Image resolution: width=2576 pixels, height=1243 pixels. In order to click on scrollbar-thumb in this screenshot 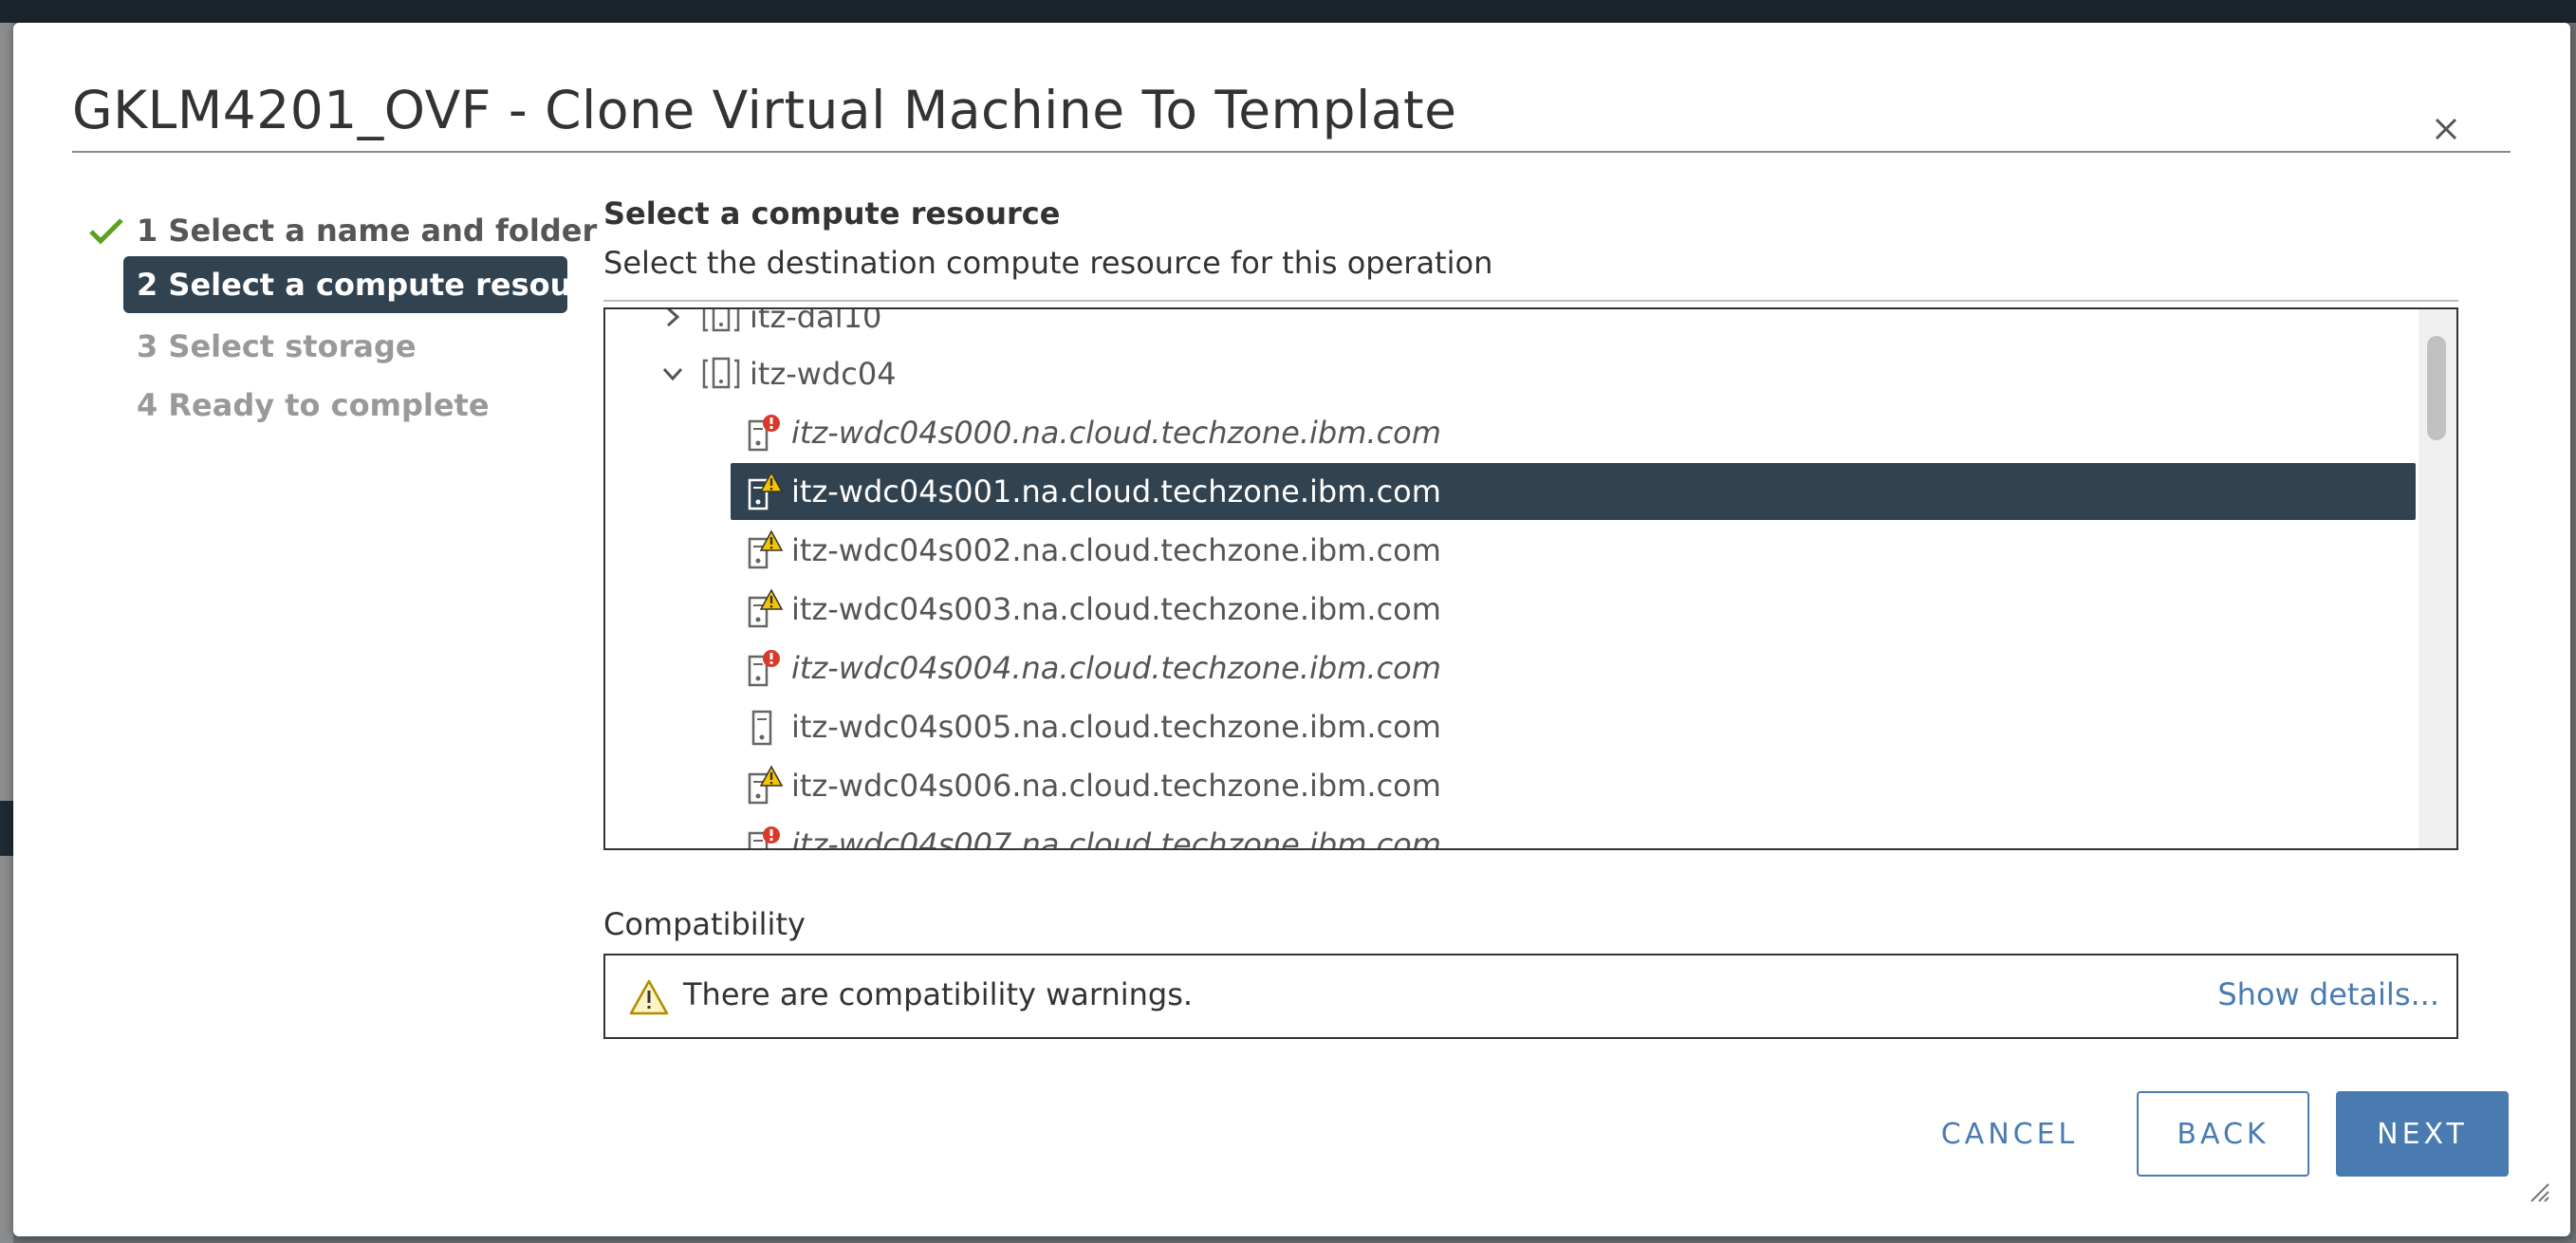, I will do `click(2436, 388)`.